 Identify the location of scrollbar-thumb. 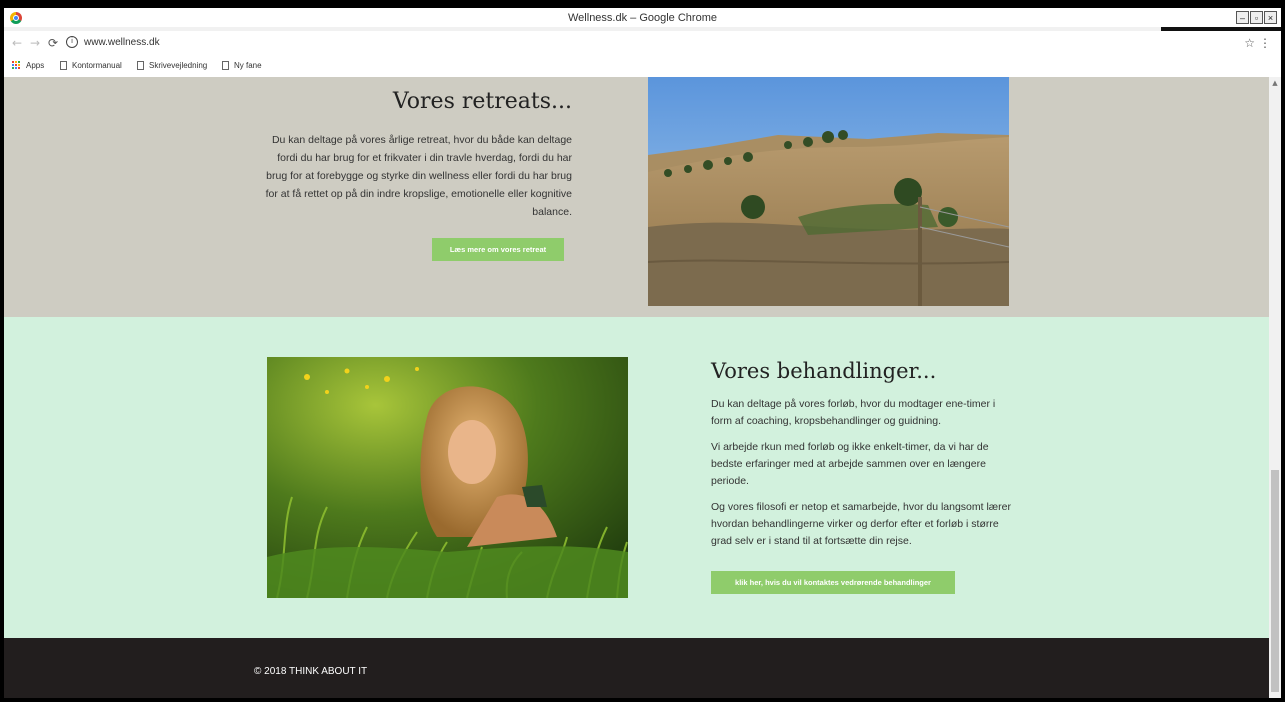
(1275, 581).